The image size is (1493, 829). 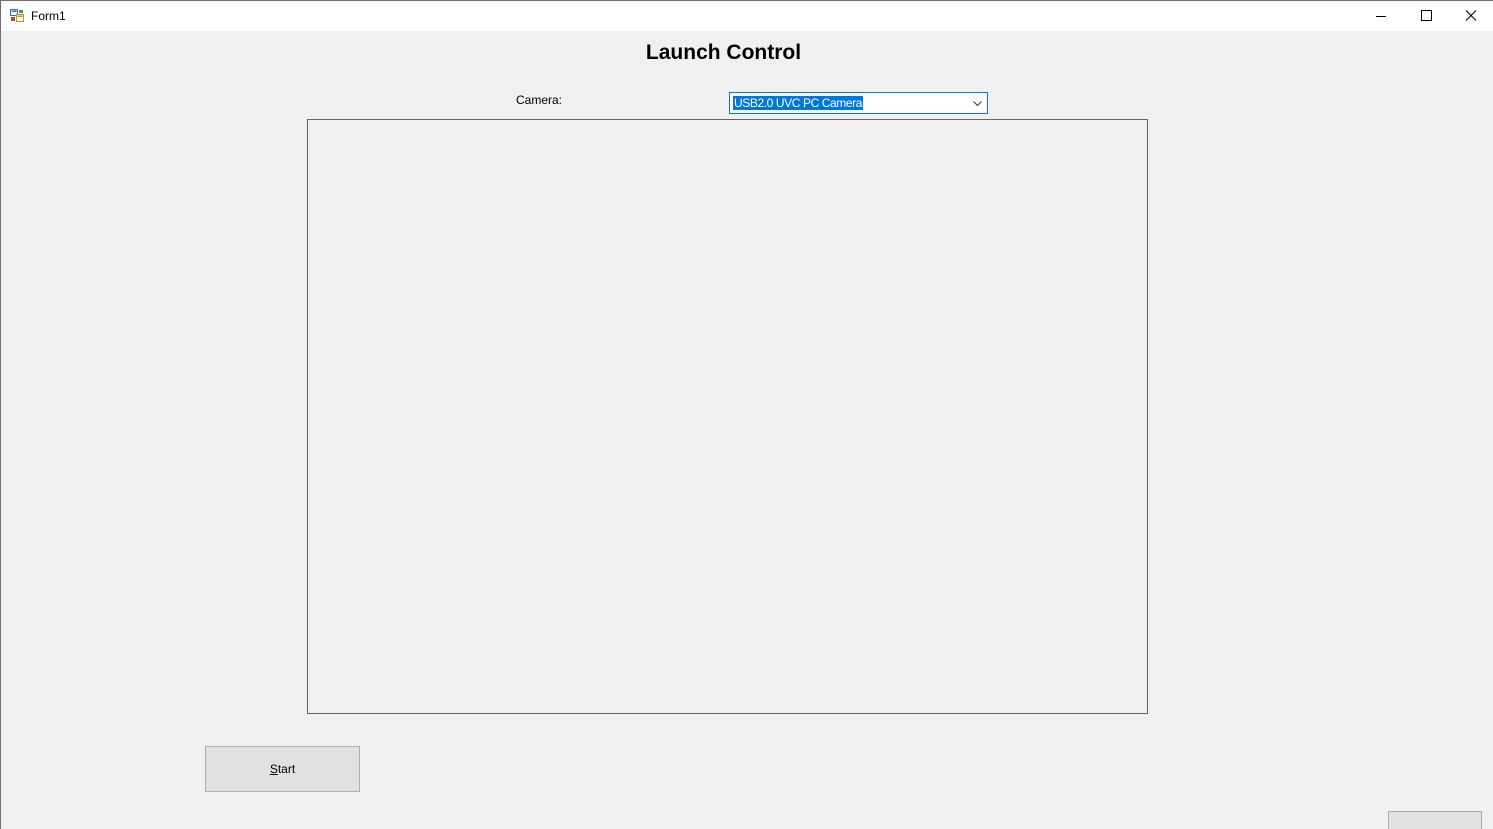 What do you see at coordinates (273, 769) in the screenshot?
I see `start-button-mnemonic: S` at bounding box center [273, 769].